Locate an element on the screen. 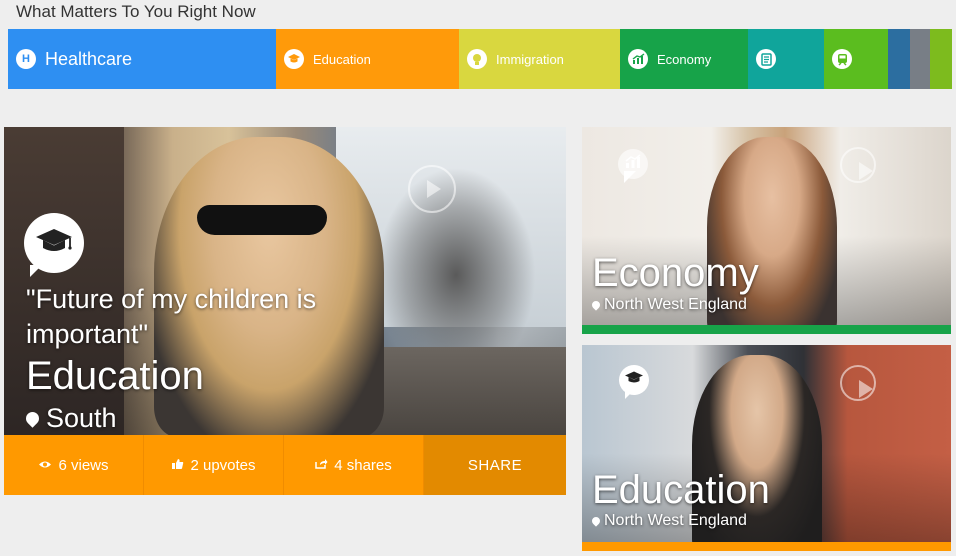  share-icon is located at coordinates (321, 465).